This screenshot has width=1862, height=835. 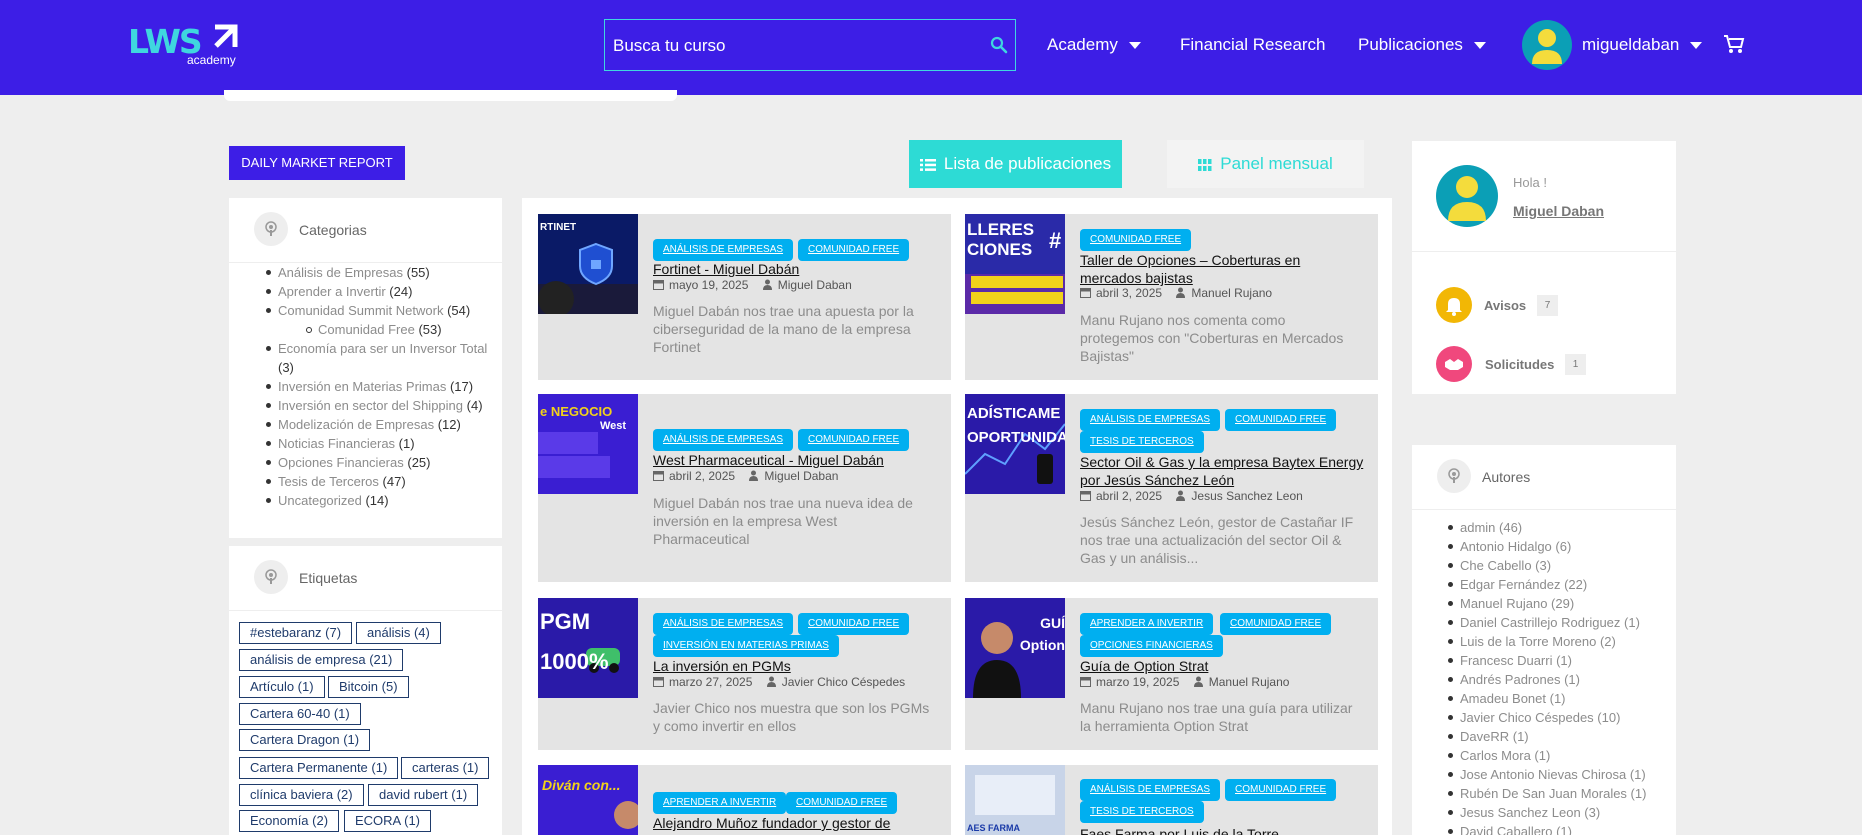 I want to click on list-item: Manuel Rujano (29), so click(x=1546, y=603).